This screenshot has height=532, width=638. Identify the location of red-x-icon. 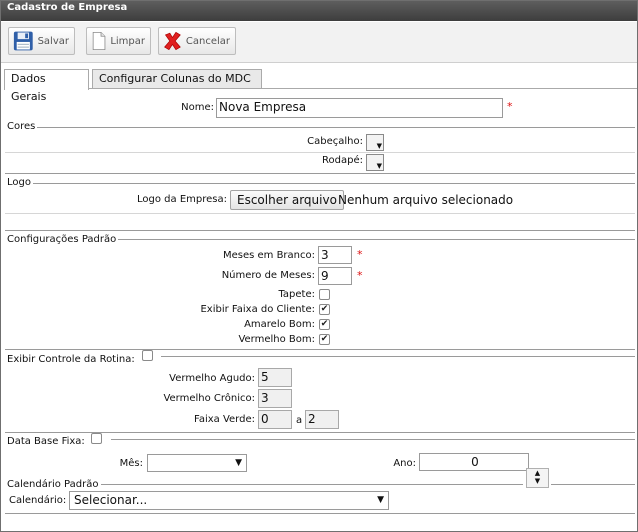
(172, 41).